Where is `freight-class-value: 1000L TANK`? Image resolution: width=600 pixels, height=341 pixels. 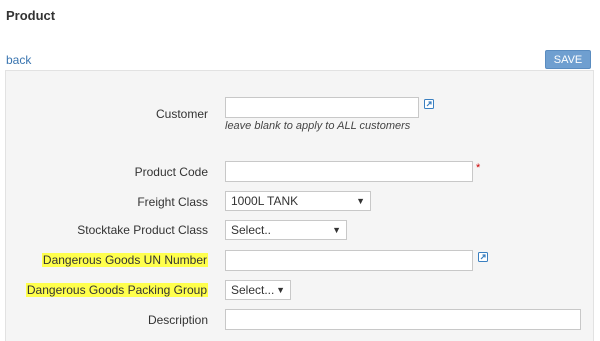 freight-class-value: 1000L TANK is located at coordinates (265, 201).